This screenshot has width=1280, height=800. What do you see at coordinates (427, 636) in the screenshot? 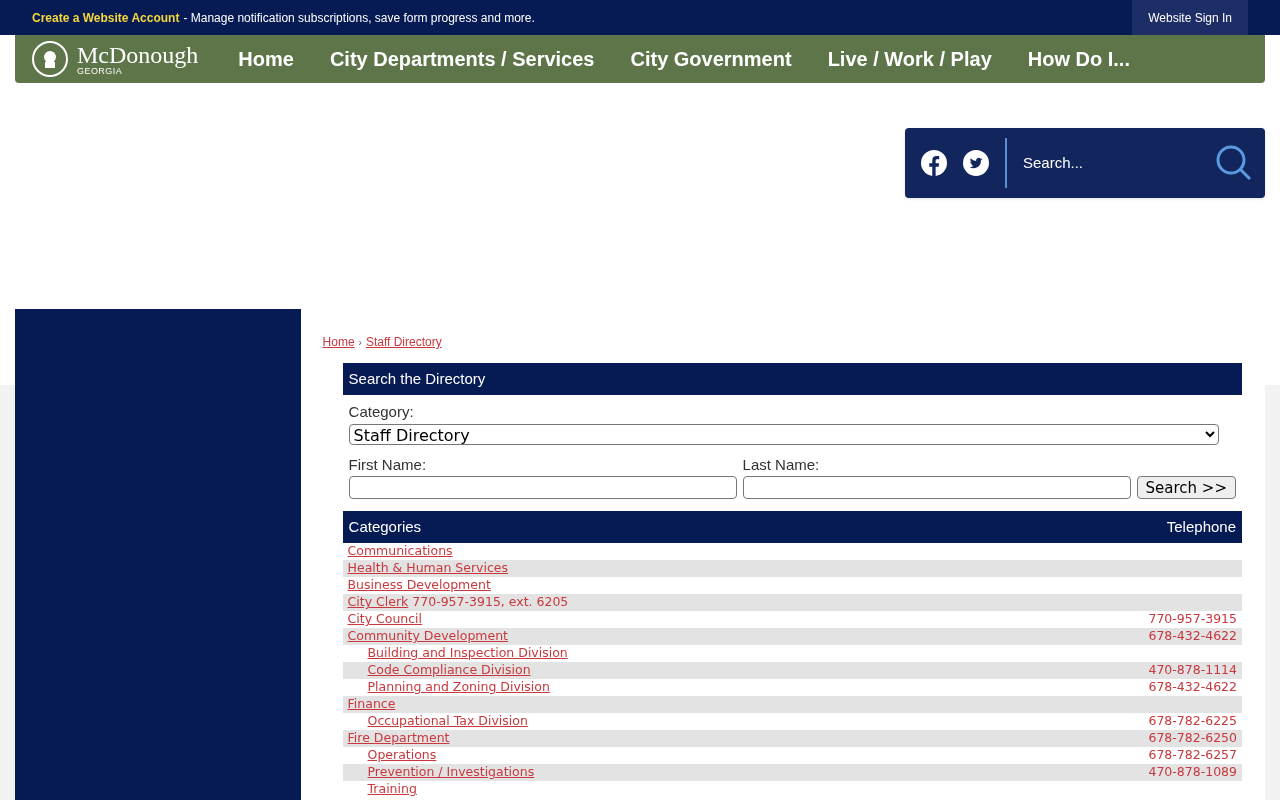
I see `category-link: Community Development` at bounding box center [427, 636].